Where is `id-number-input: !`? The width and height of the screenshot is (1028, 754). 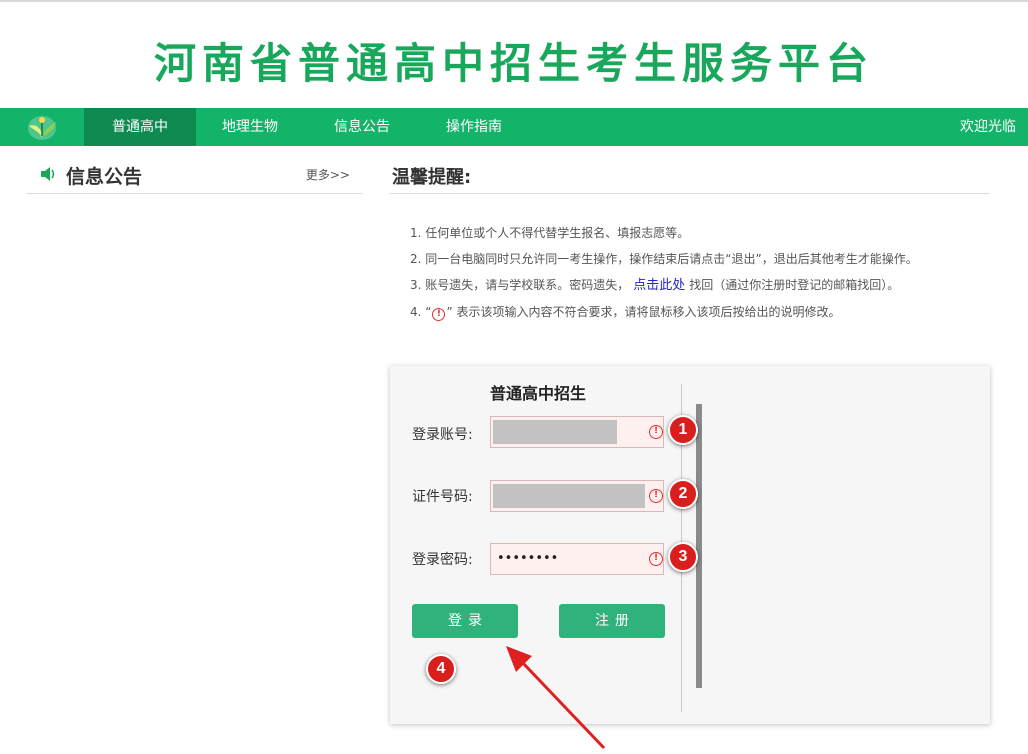 id-number-input: ! is located at coordinates (577, 496).